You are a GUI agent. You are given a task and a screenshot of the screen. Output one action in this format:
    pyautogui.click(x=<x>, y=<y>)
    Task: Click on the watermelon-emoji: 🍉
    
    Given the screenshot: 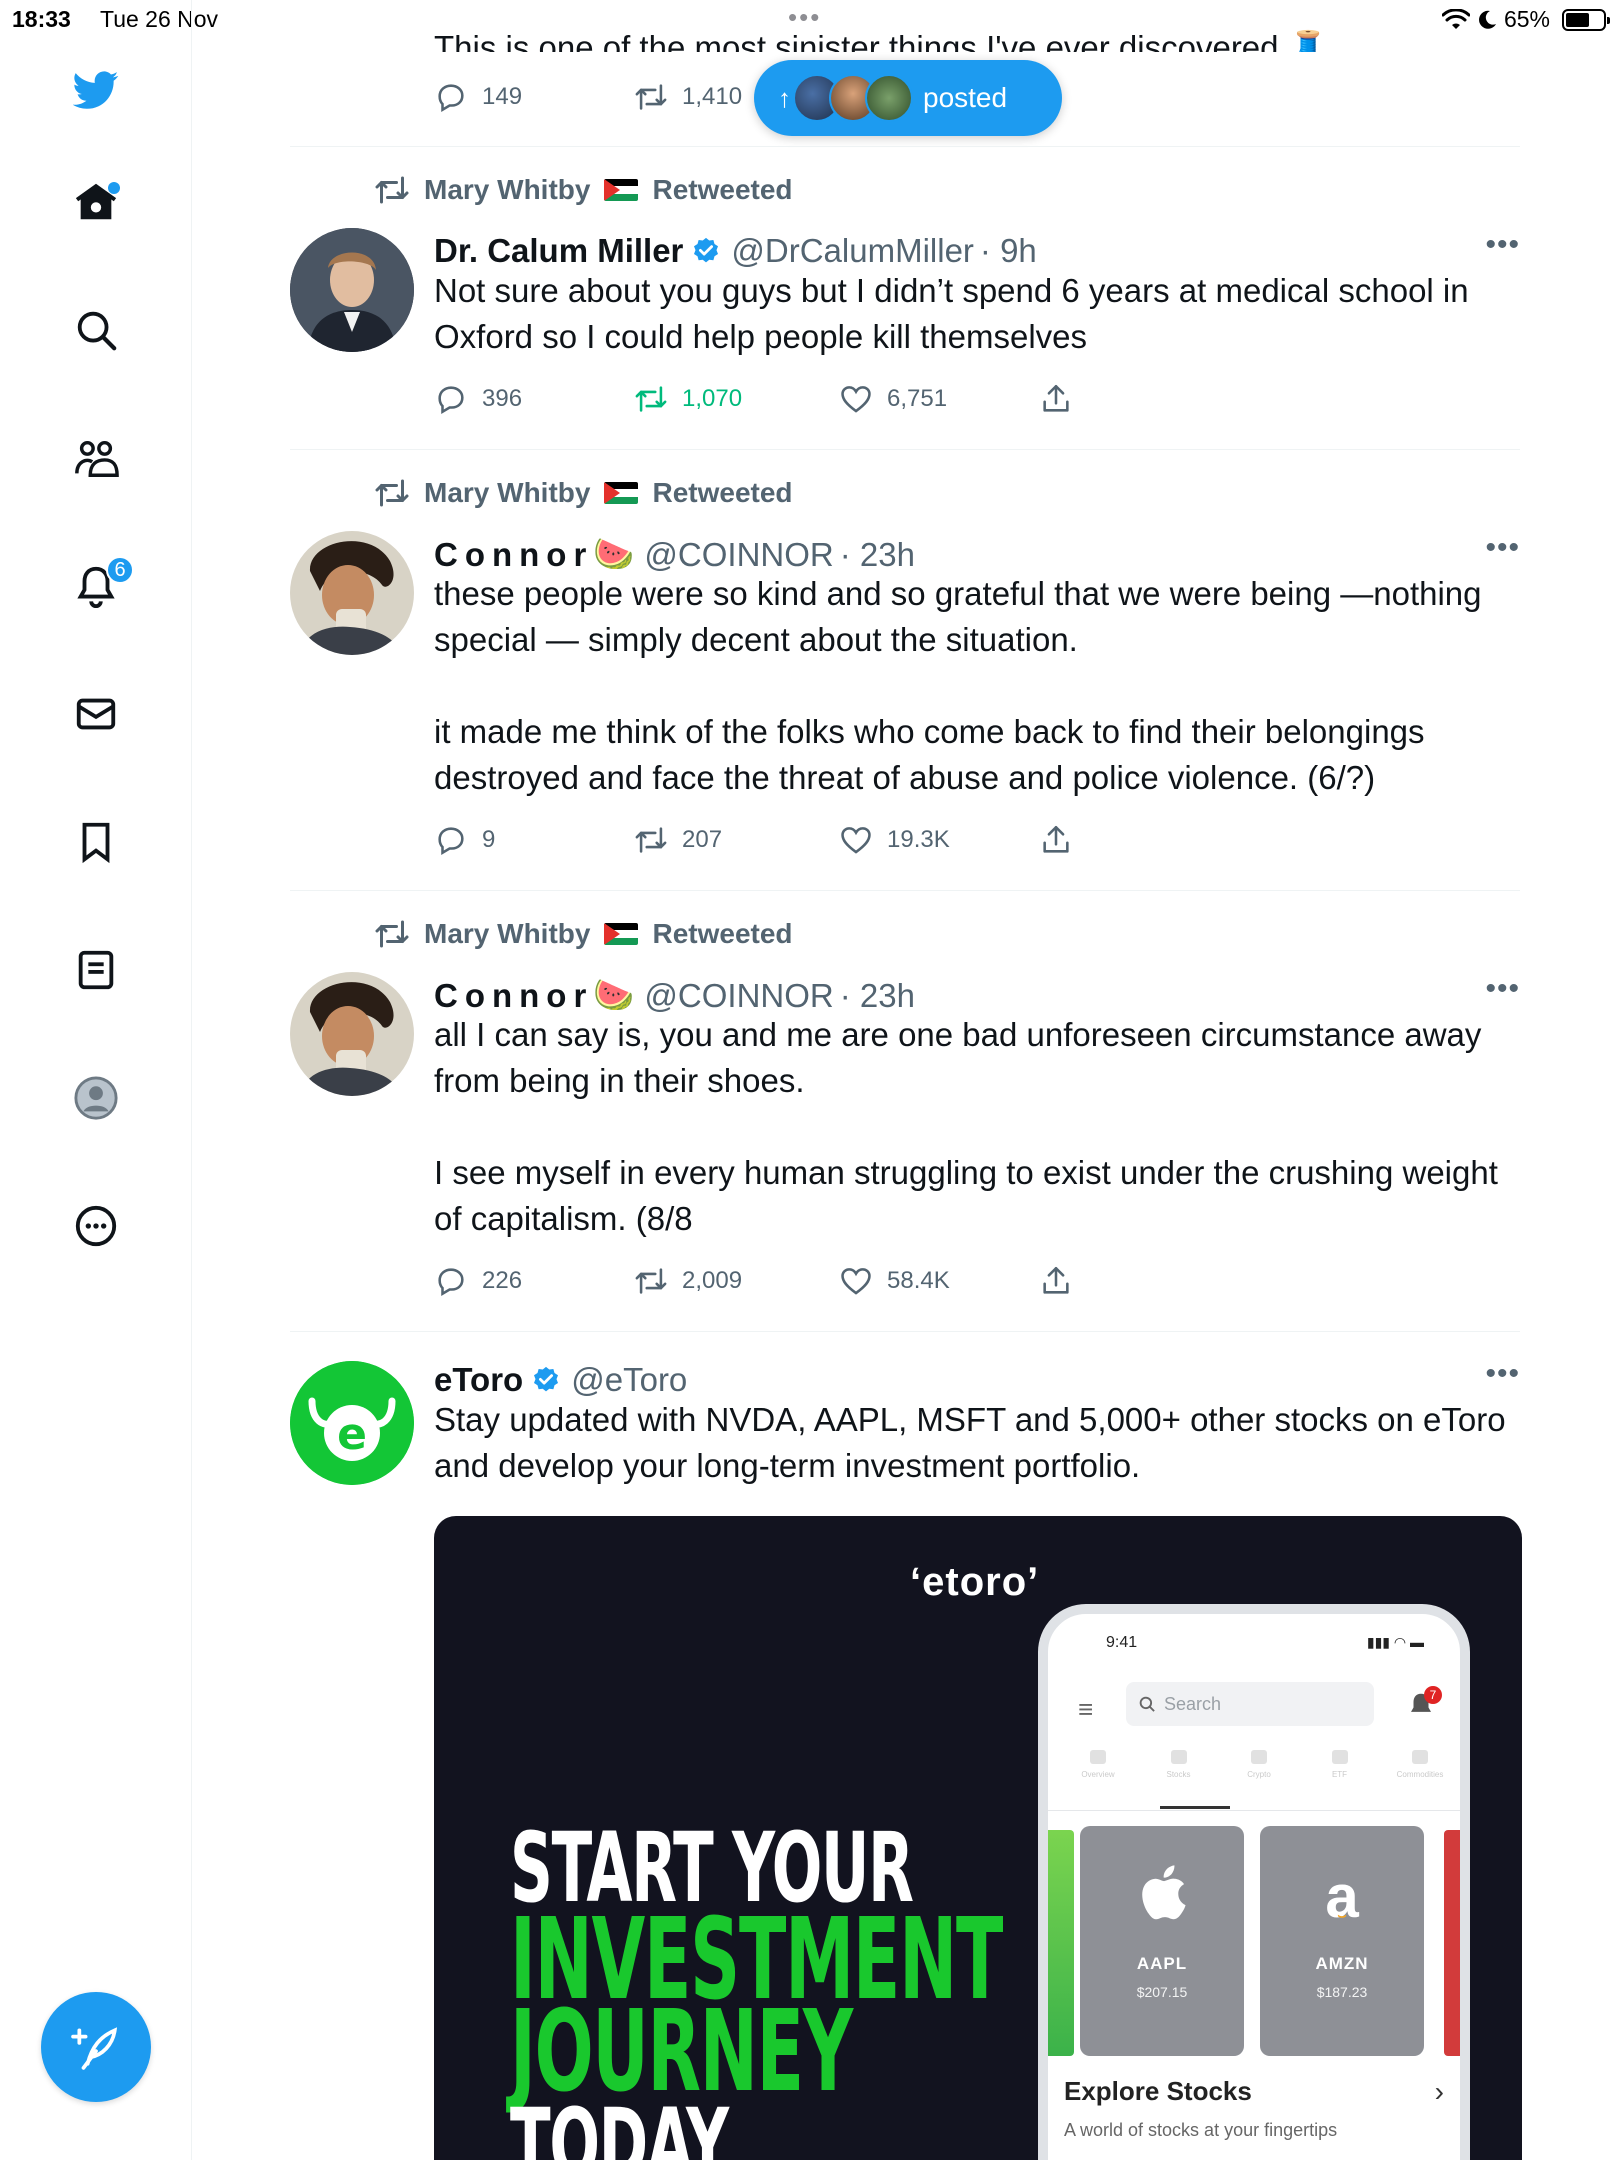 What is the action you would take?
    pyautogui.click(x=614, y=553)
    